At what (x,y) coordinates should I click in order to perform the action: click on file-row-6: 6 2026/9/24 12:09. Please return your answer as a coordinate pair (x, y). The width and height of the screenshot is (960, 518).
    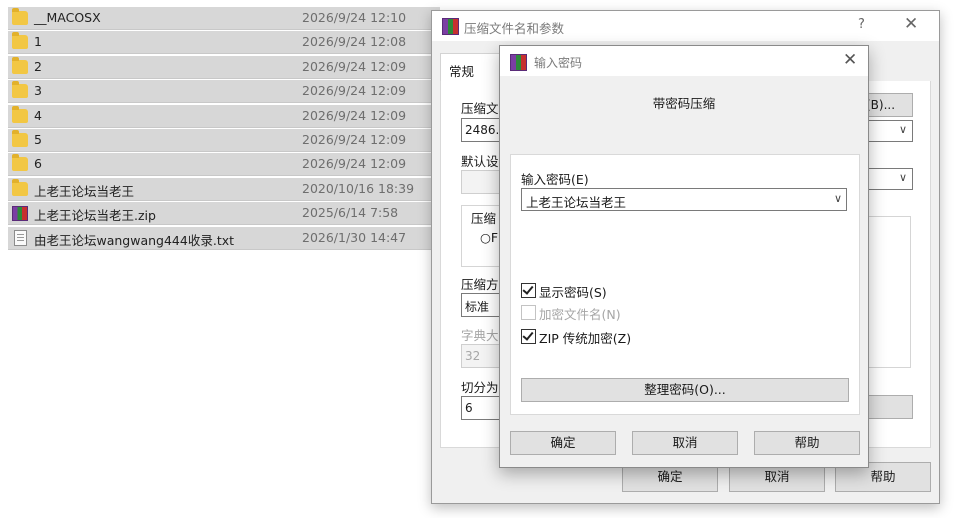
    Looking at the image, I should click on (224, 165).